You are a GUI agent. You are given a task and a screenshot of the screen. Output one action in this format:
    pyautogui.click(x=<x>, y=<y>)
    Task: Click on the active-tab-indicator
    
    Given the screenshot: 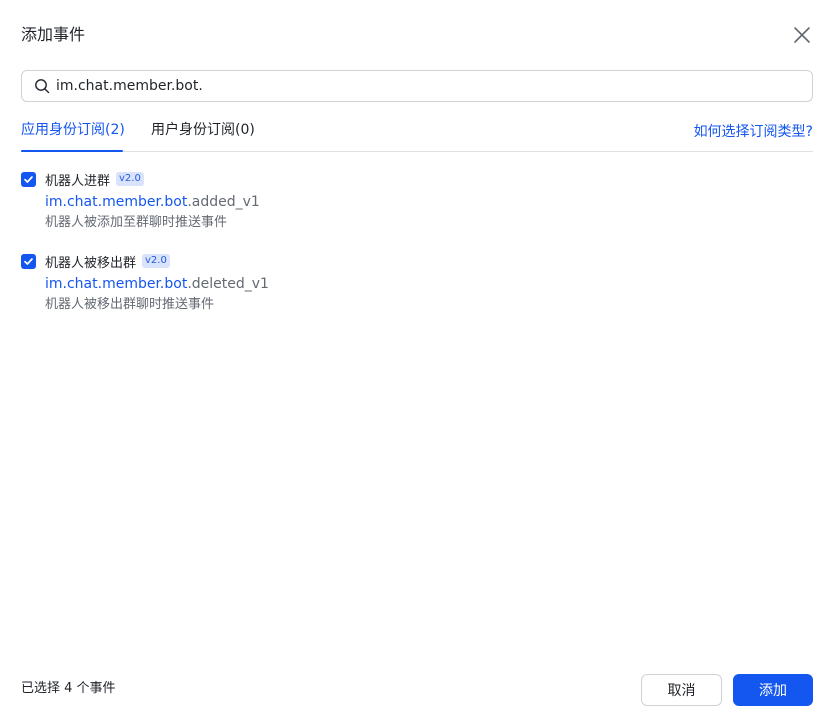 What is the action you would take?
    pyautogui.click(x=72, y=151)
    